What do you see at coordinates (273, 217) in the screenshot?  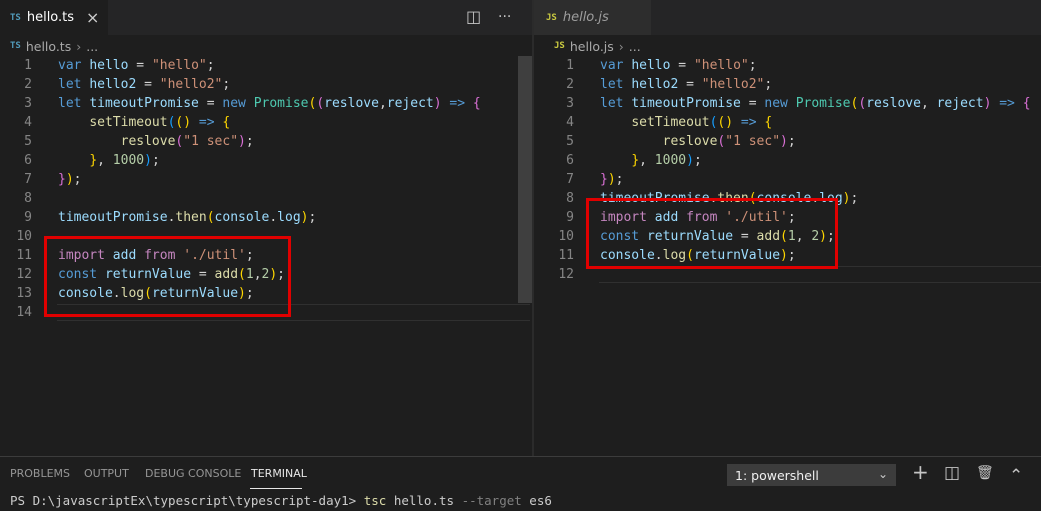 I see `code-token: .` at bounding box center [273, 217].